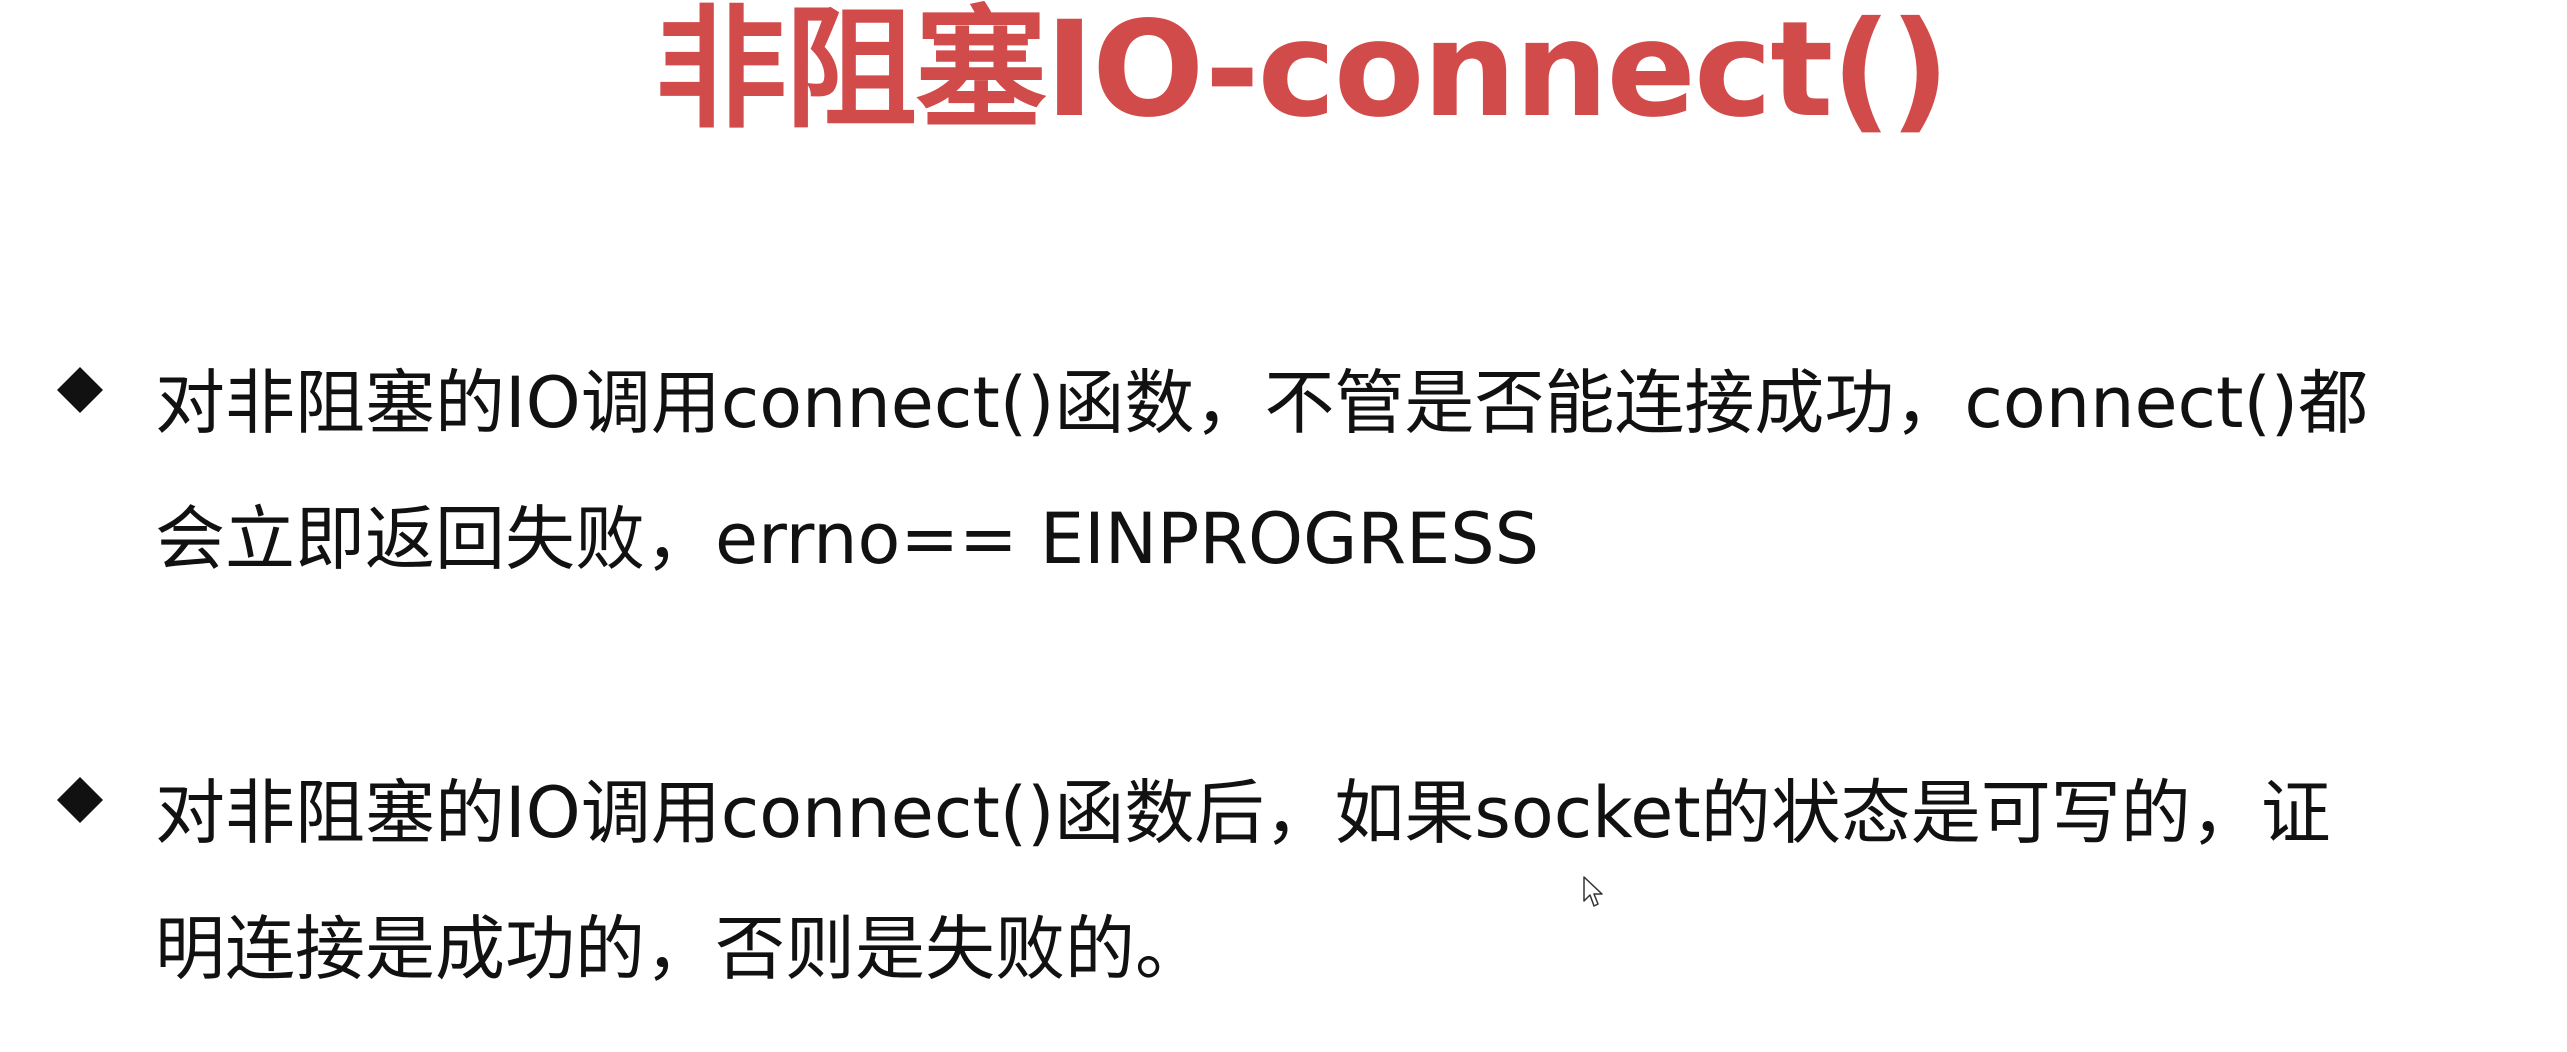  I want to click on mouse-pointer-icon, so click(1594, 892).